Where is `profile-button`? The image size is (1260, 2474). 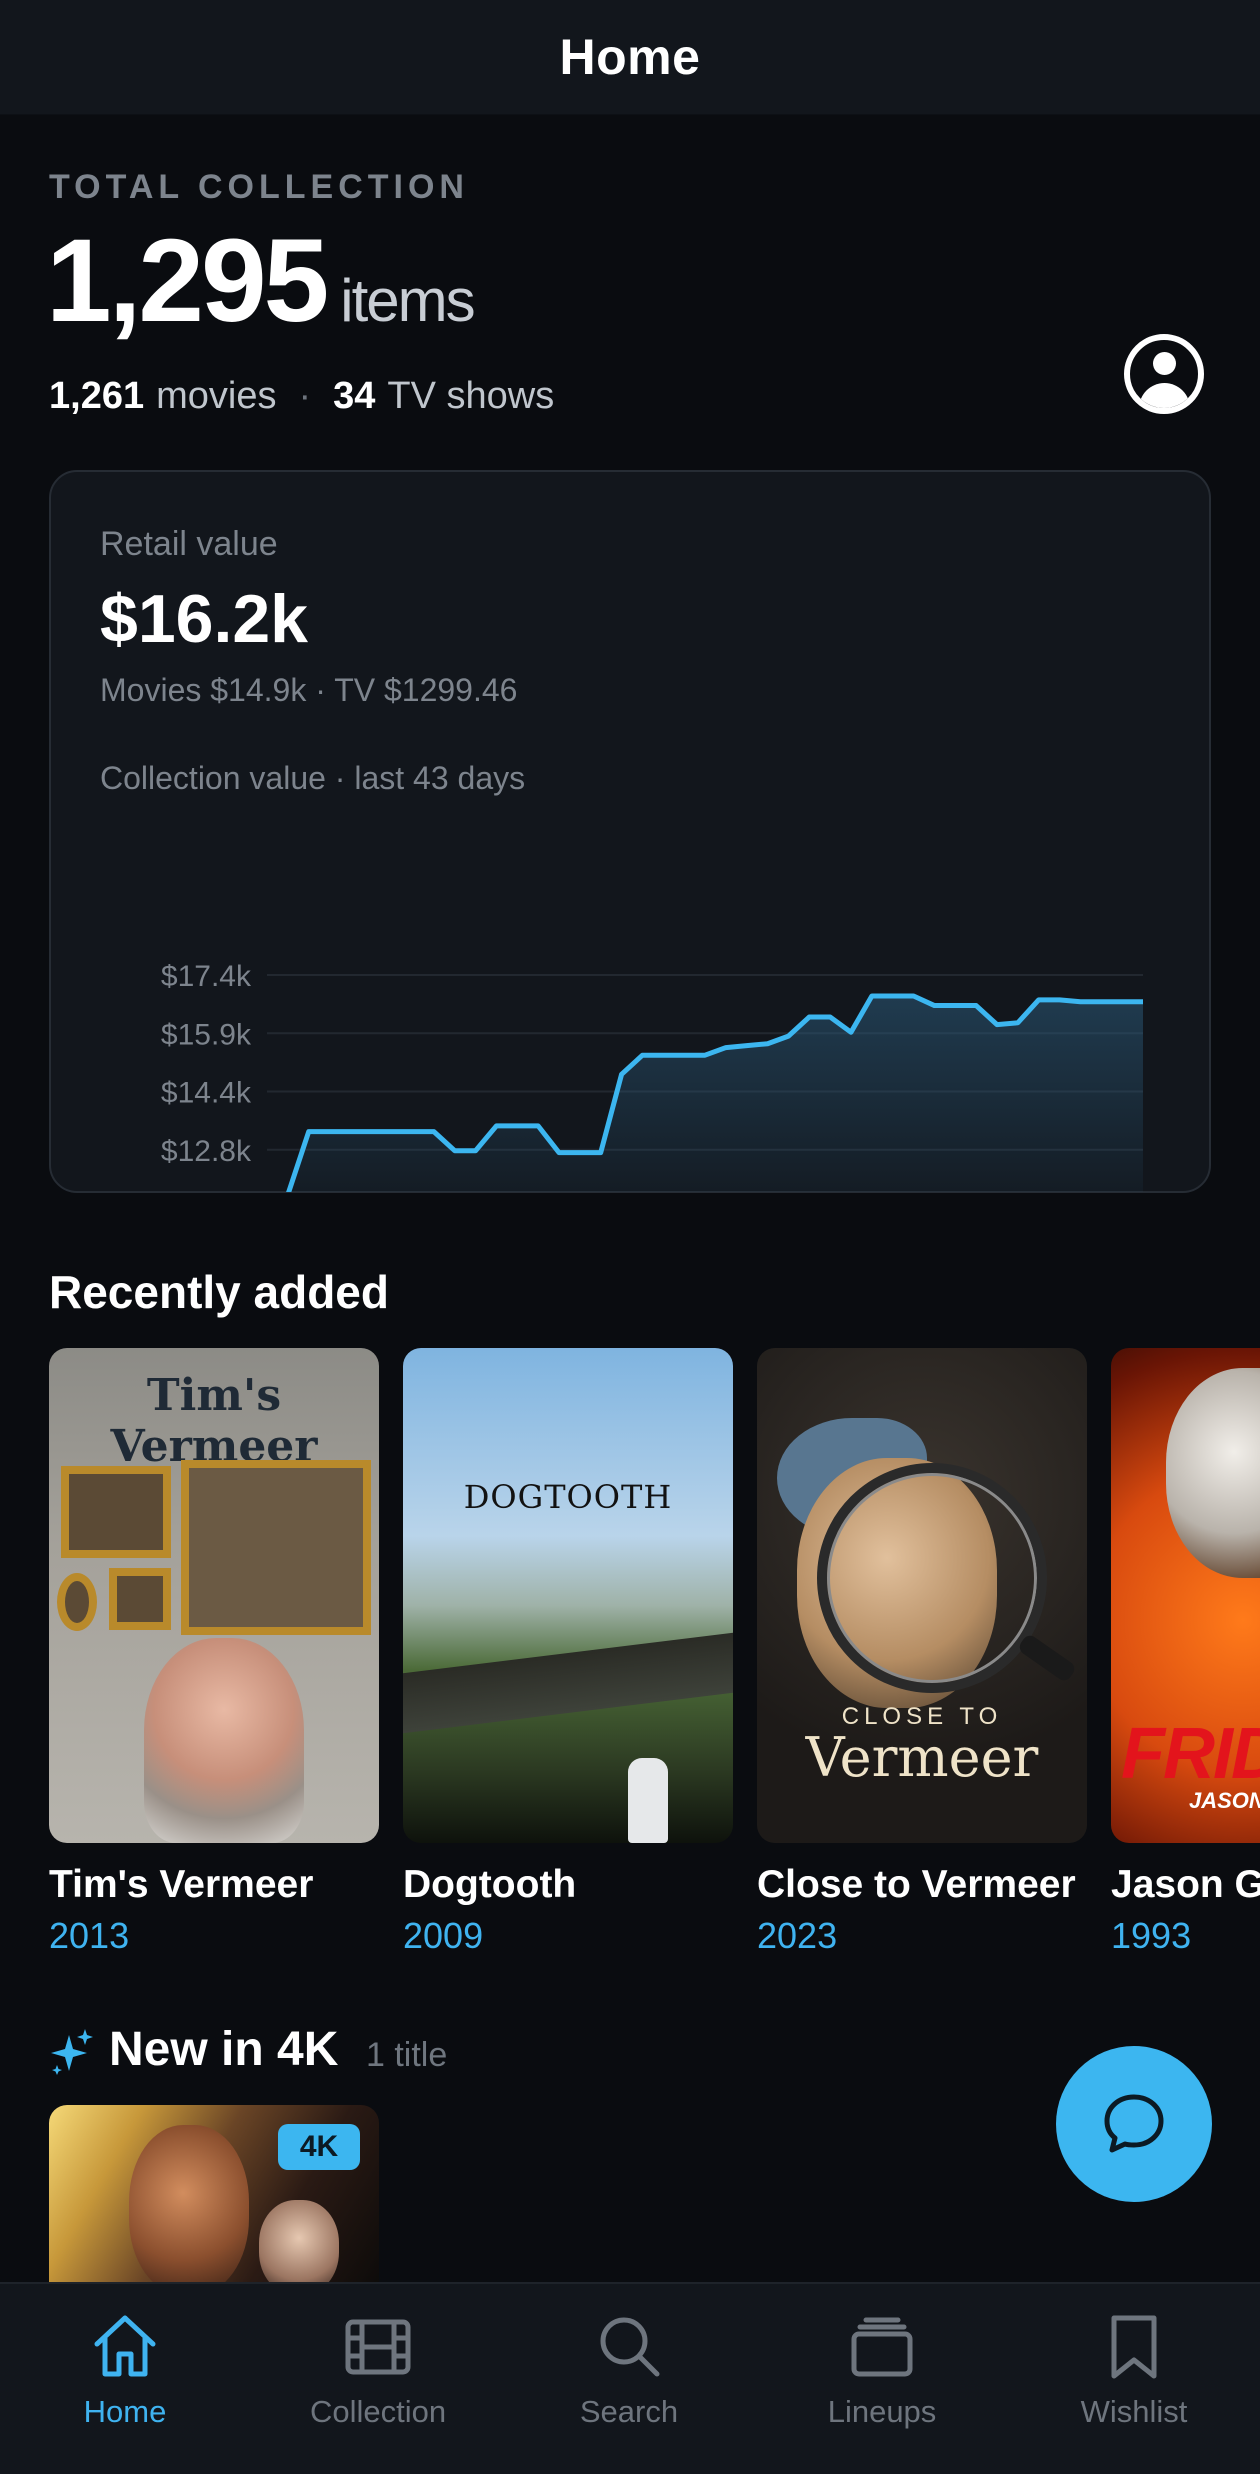
profile-button is located at coordinates (1164, 374).